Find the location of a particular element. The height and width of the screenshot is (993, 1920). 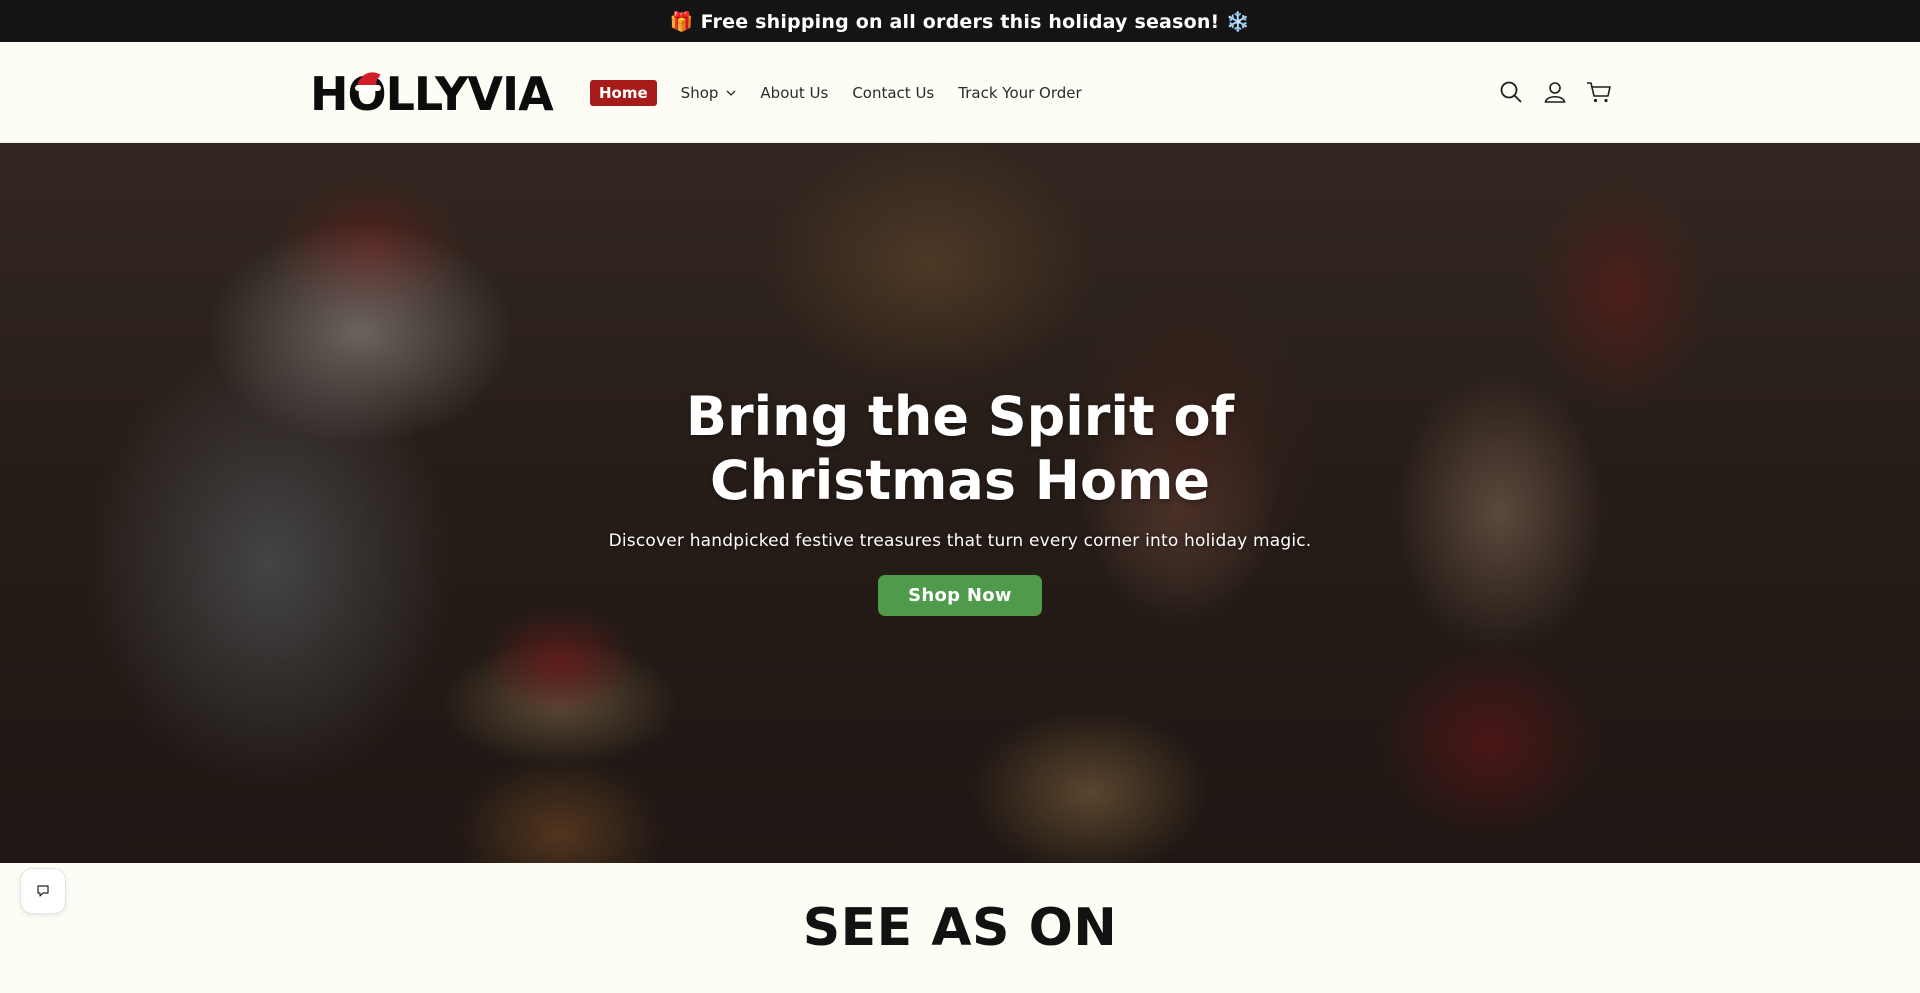

nav-item-track-order: Track Your Order is located at coordinates (1019, 93).